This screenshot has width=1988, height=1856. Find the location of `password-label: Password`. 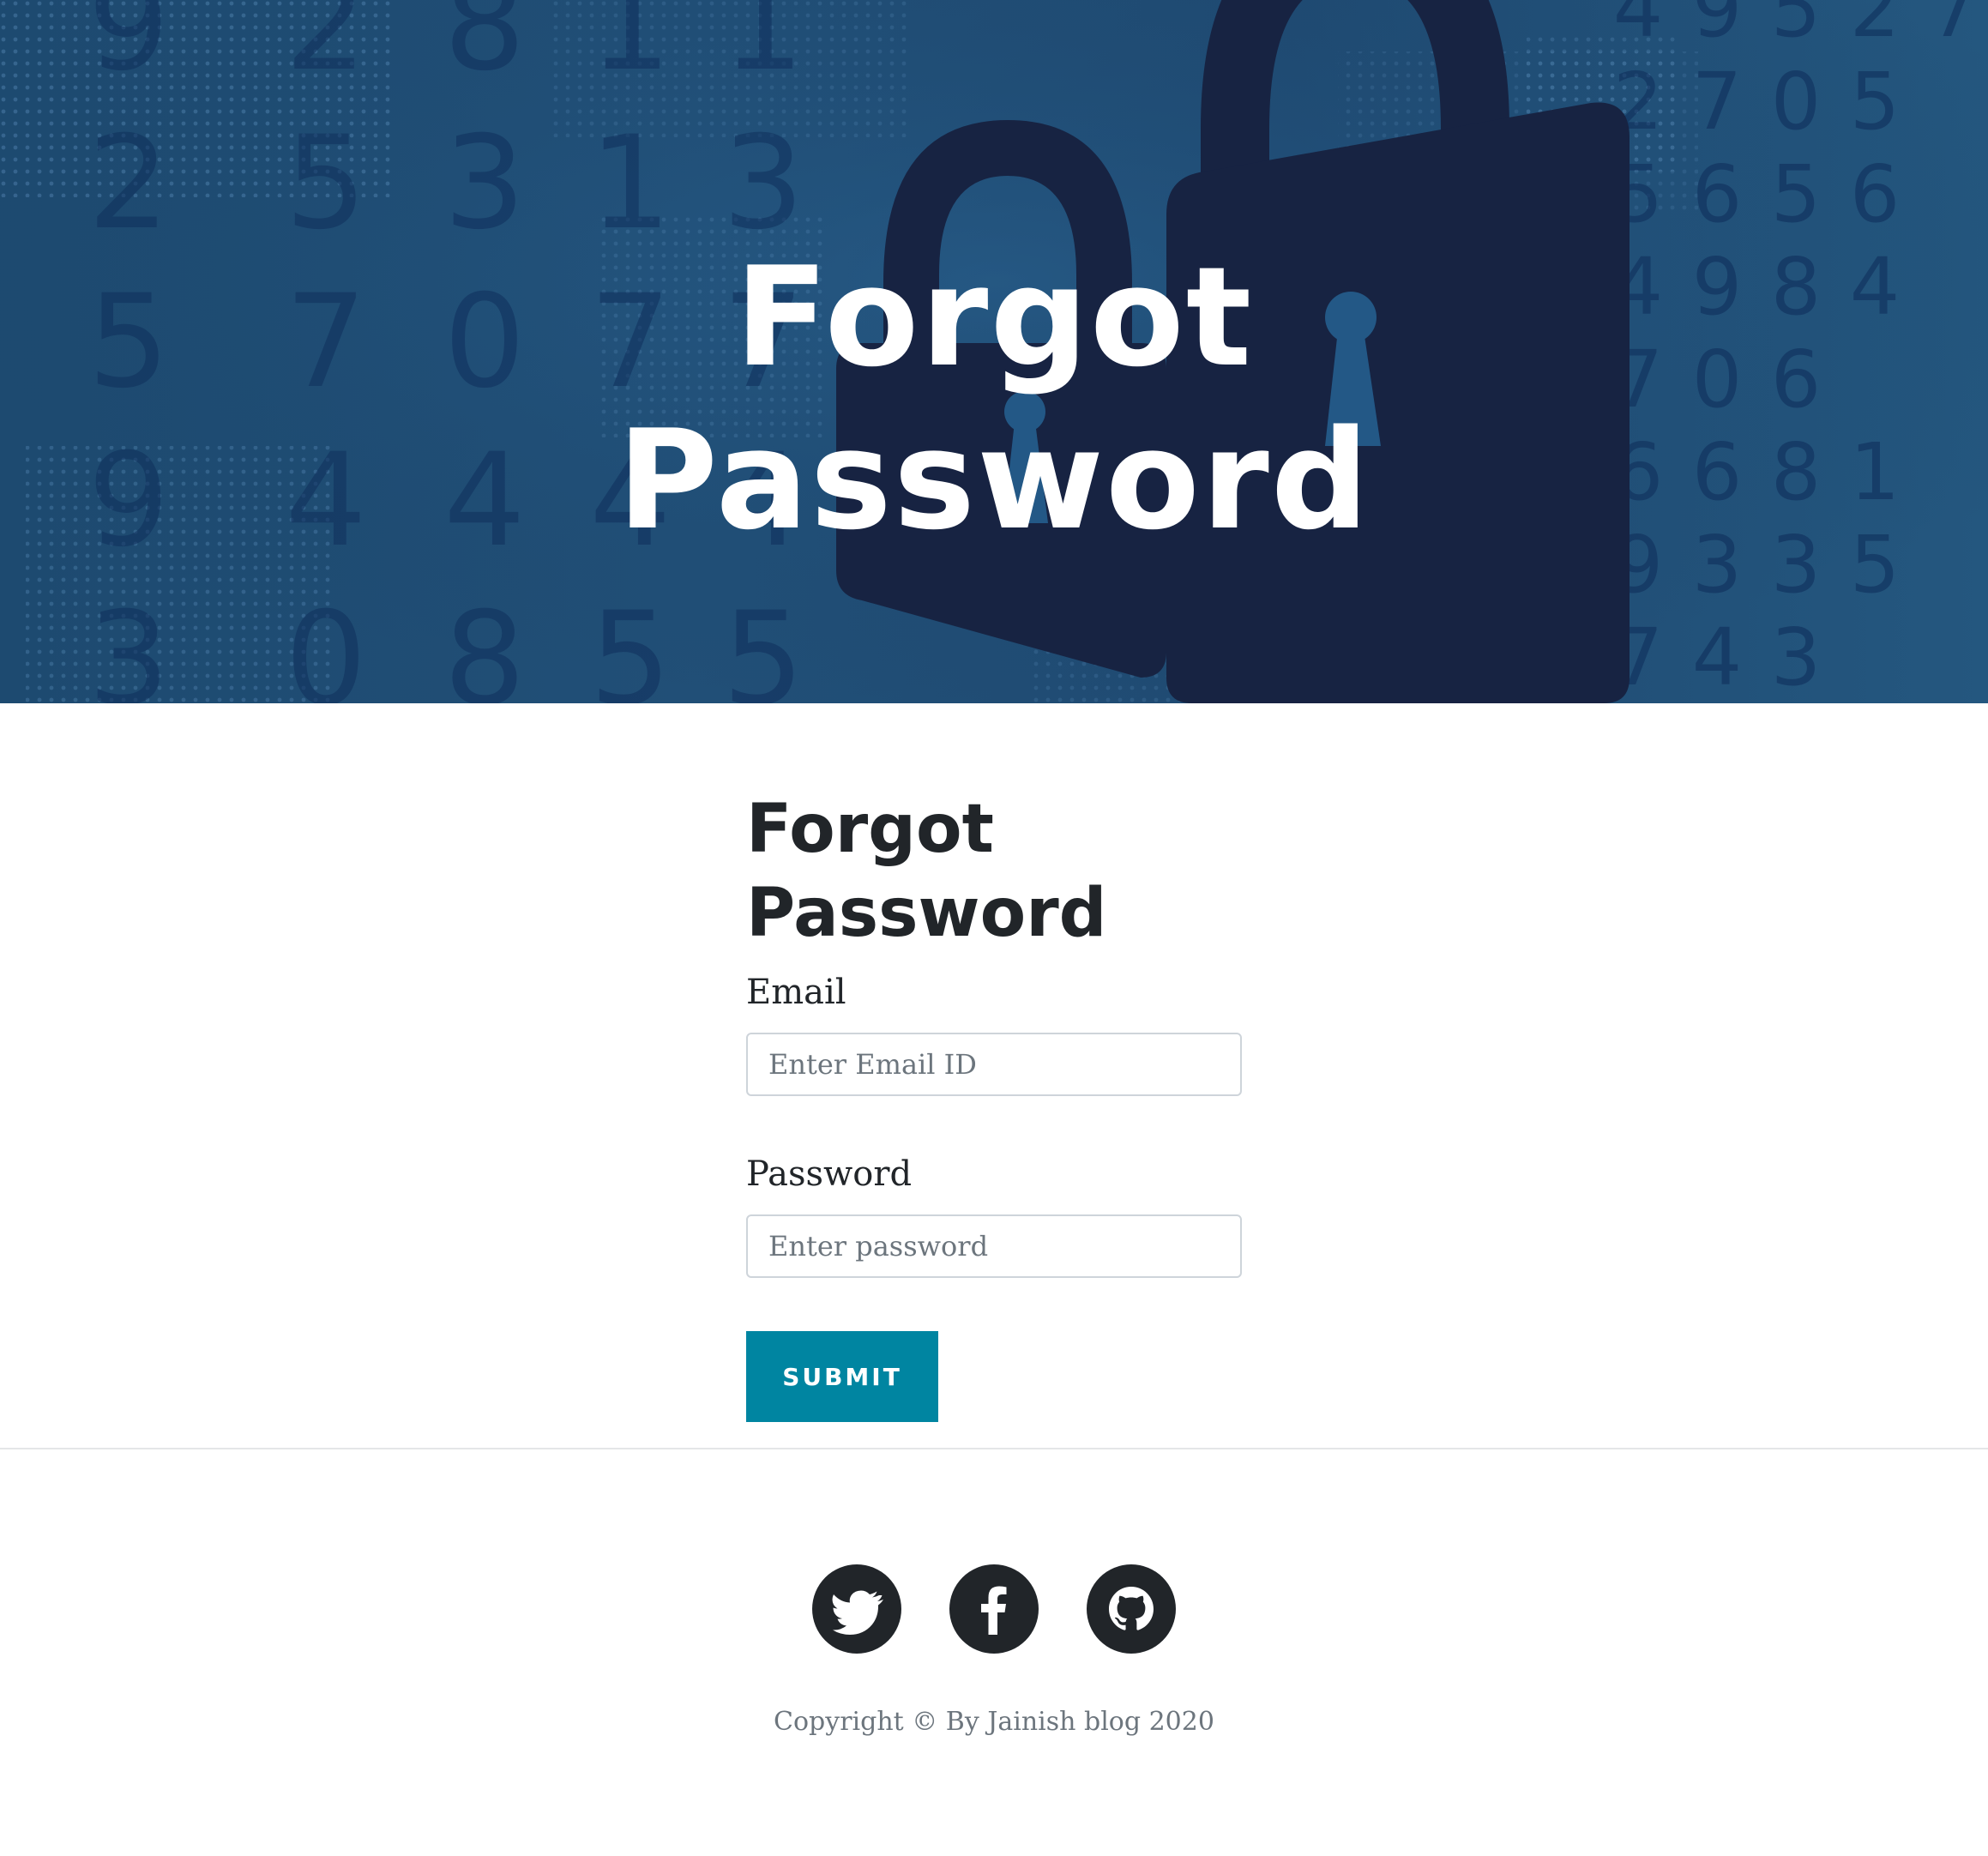

password-label: Password is located at coordinates (829, 1174).